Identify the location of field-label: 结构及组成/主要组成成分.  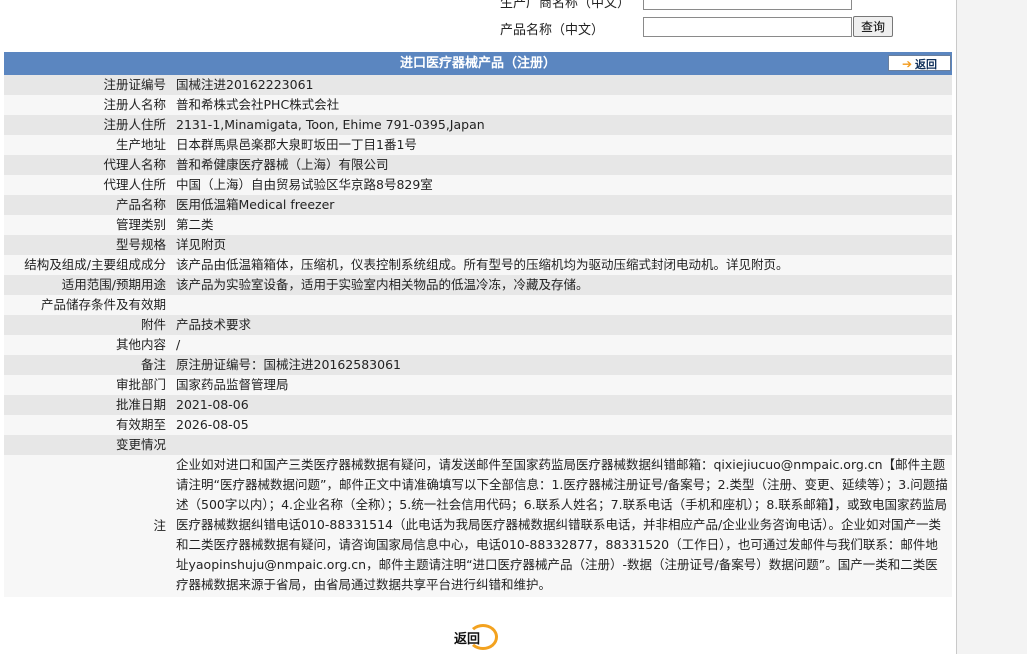
(87, 265).